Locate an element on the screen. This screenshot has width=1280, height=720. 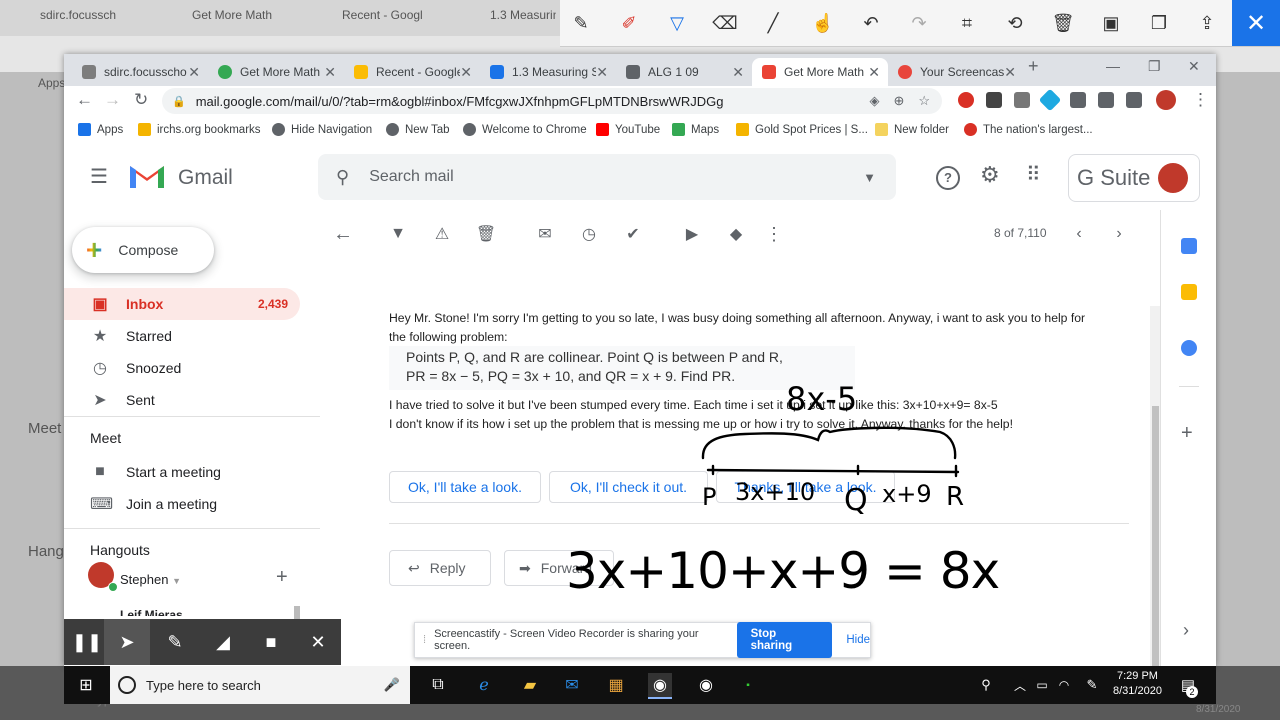
windows-start-icon: ⊞ is located at coordinates (86, 685).